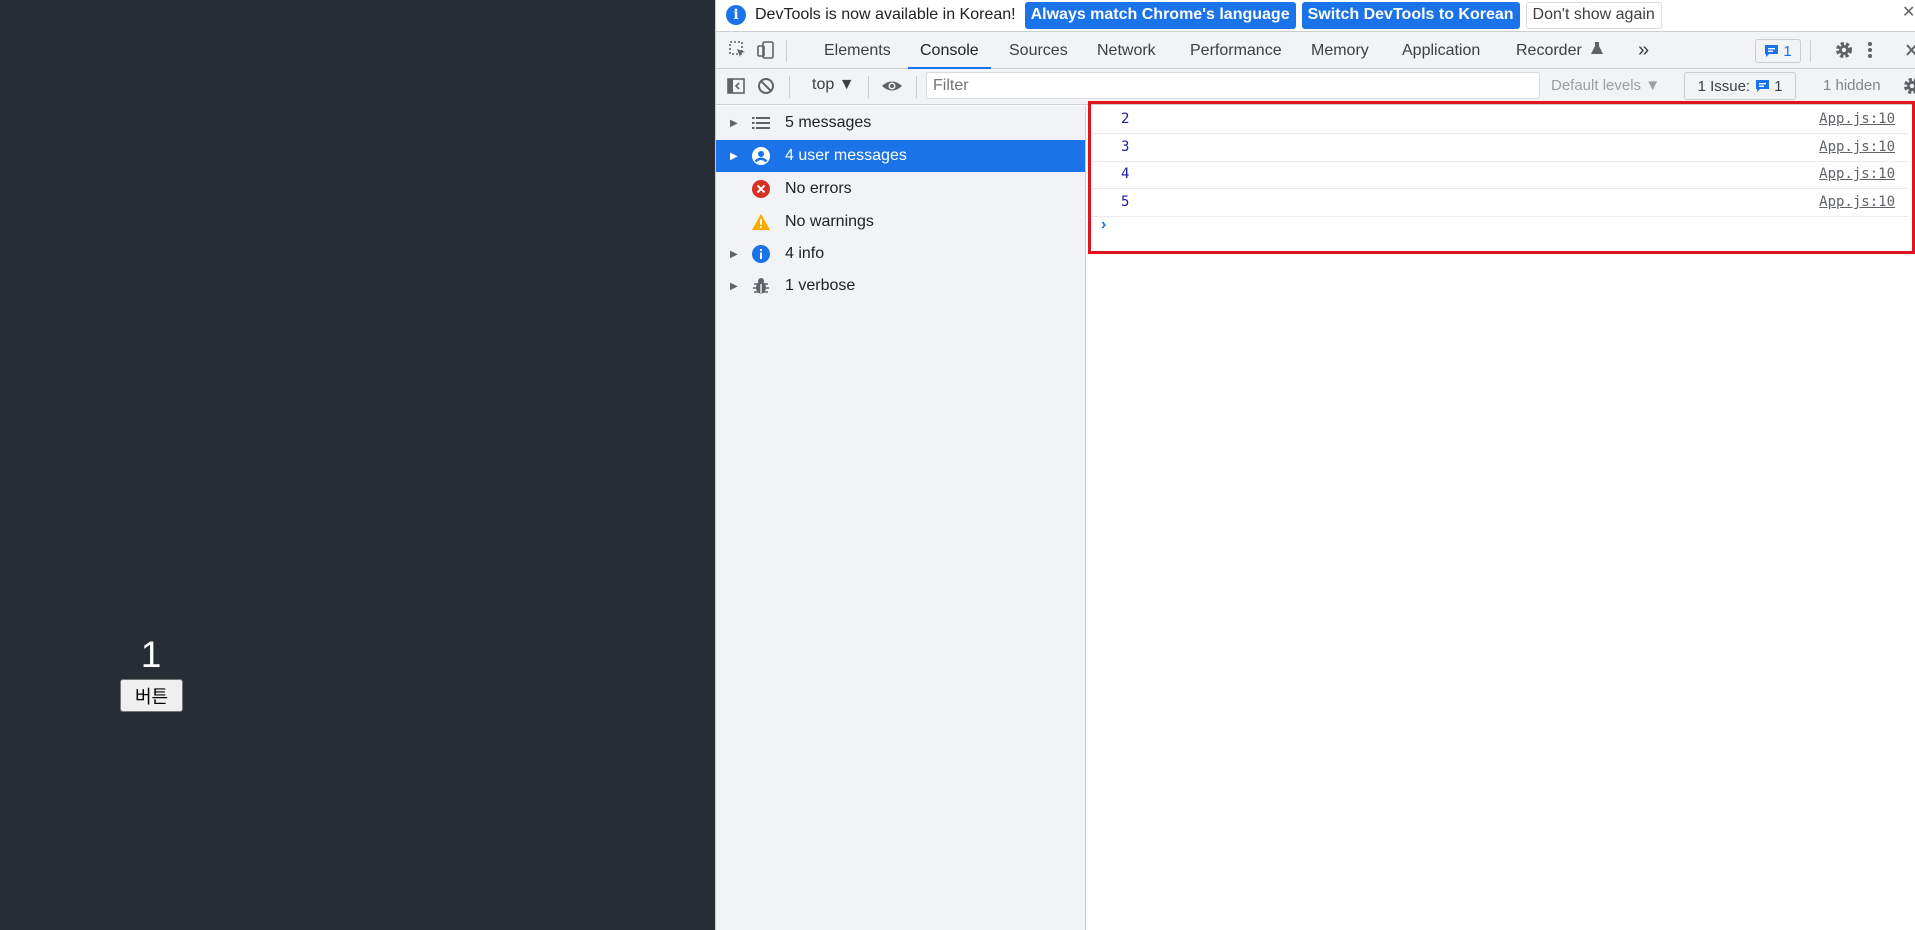 The image size is (1915, 930). Describe the element at coordinates (1125, 147) in the screenshot. I see `log-value: 3` at that location.